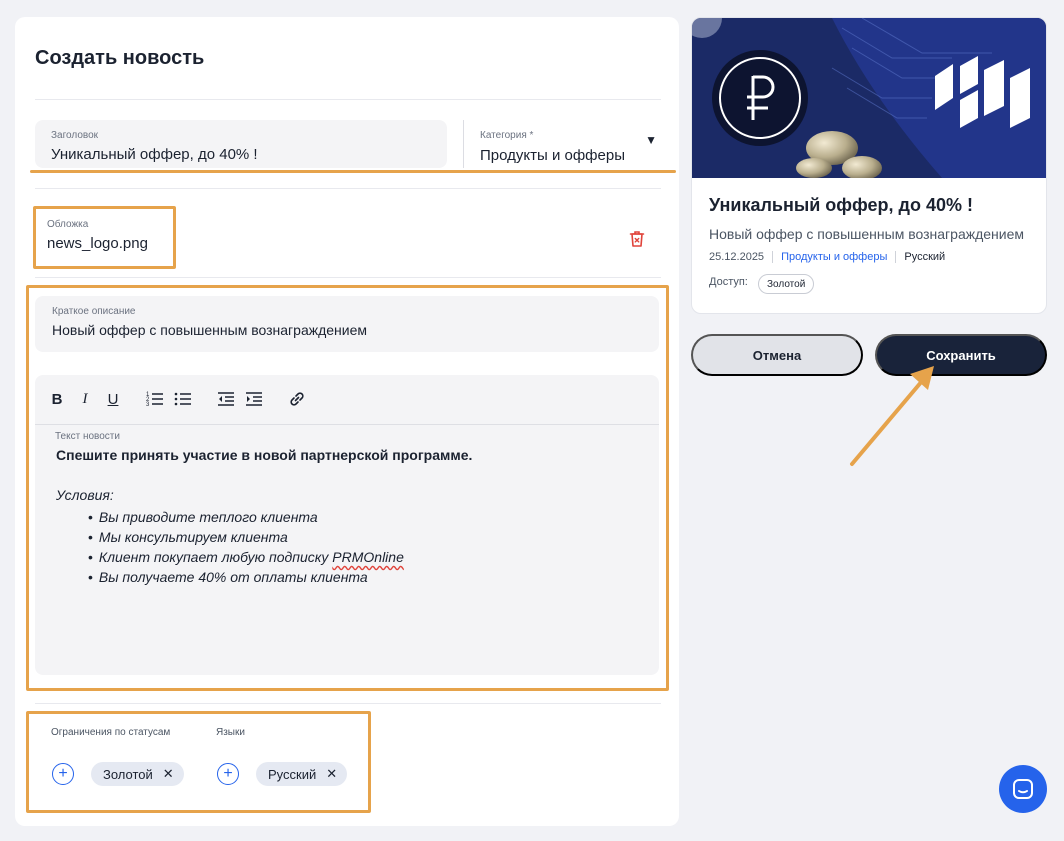  I want to click on preview-meta: 25.12.2025 Продукты и офферы Русский, so click(827, 257).